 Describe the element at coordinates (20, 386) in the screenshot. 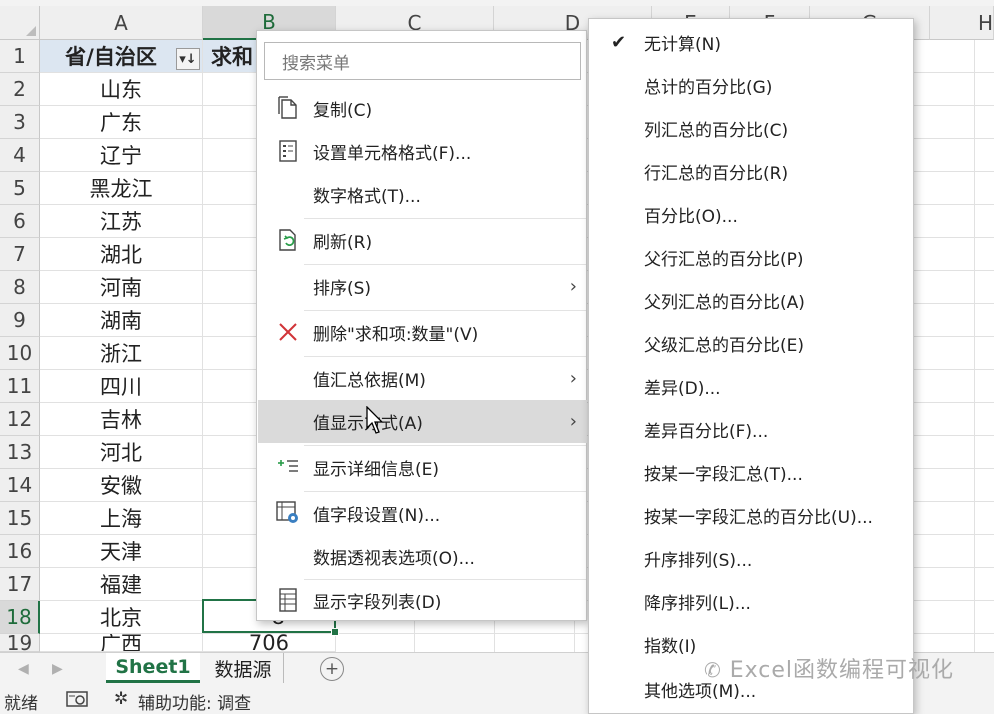

I see `row-header: 11` at that location.